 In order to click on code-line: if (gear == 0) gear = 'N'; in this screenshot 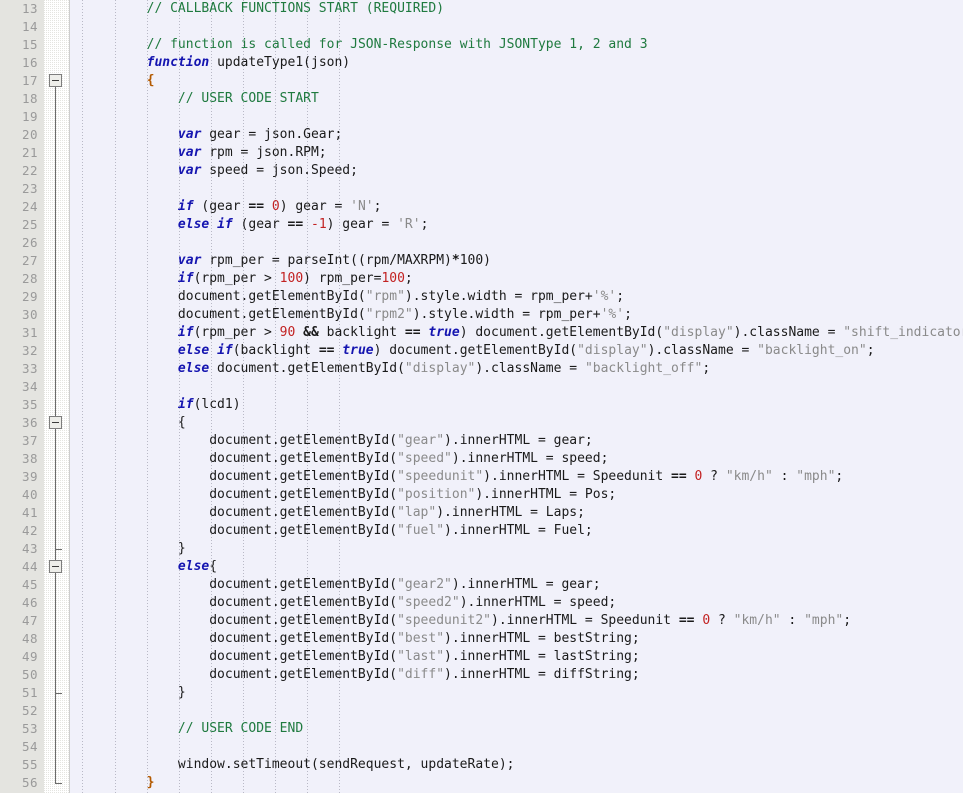, I will do `click(516, 207)`.